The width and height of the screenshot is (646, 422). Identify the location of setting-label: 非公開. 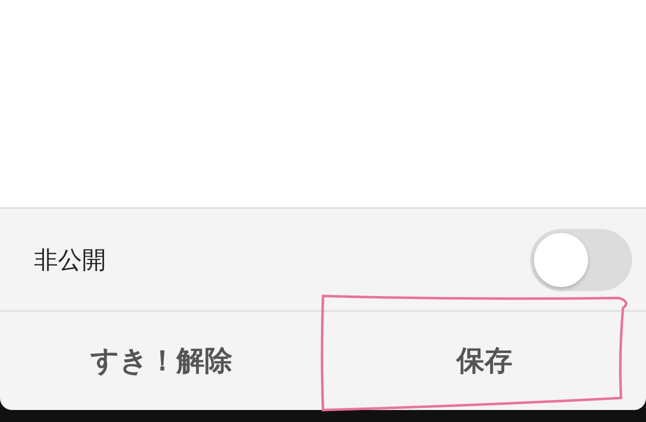
(70, 260).